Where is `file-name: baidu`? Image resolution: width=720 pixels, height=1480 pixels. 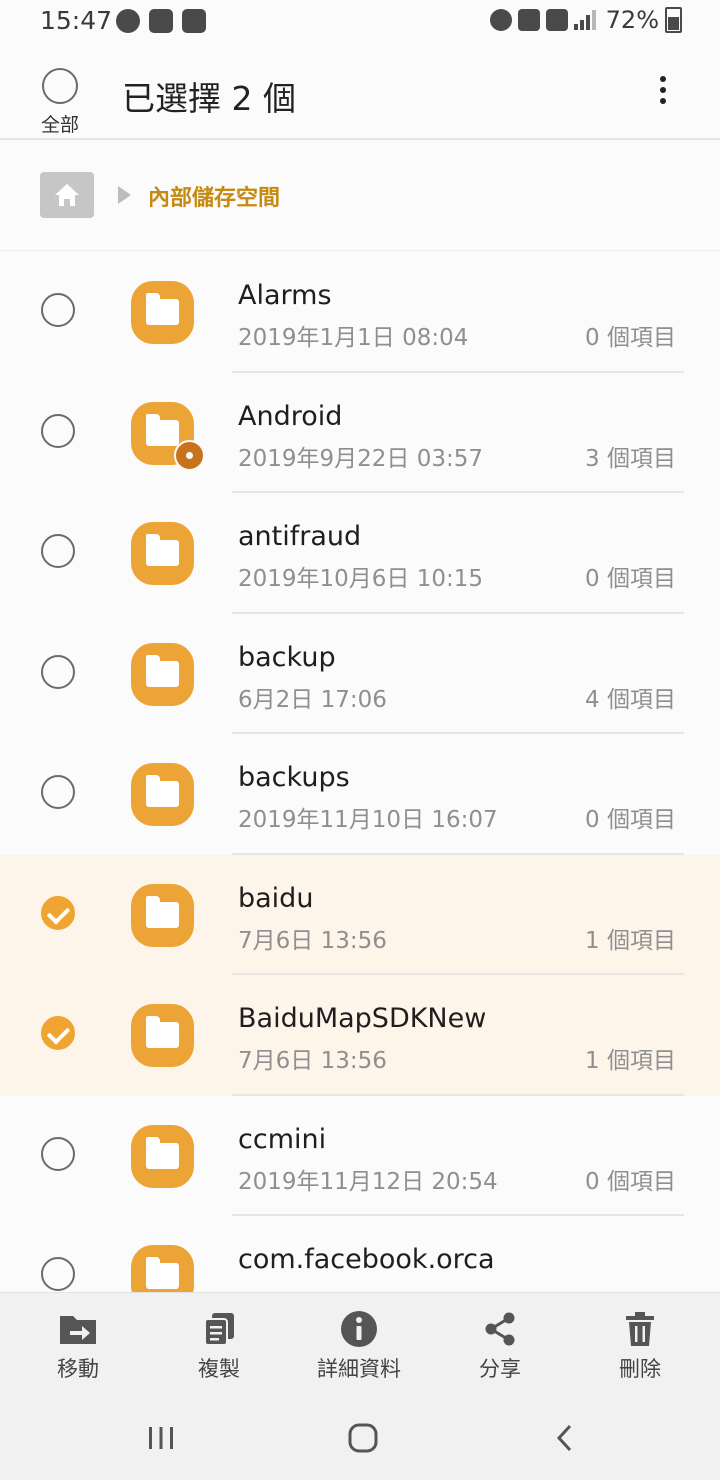
file-name: baidu is located at coordinates (276, 898).